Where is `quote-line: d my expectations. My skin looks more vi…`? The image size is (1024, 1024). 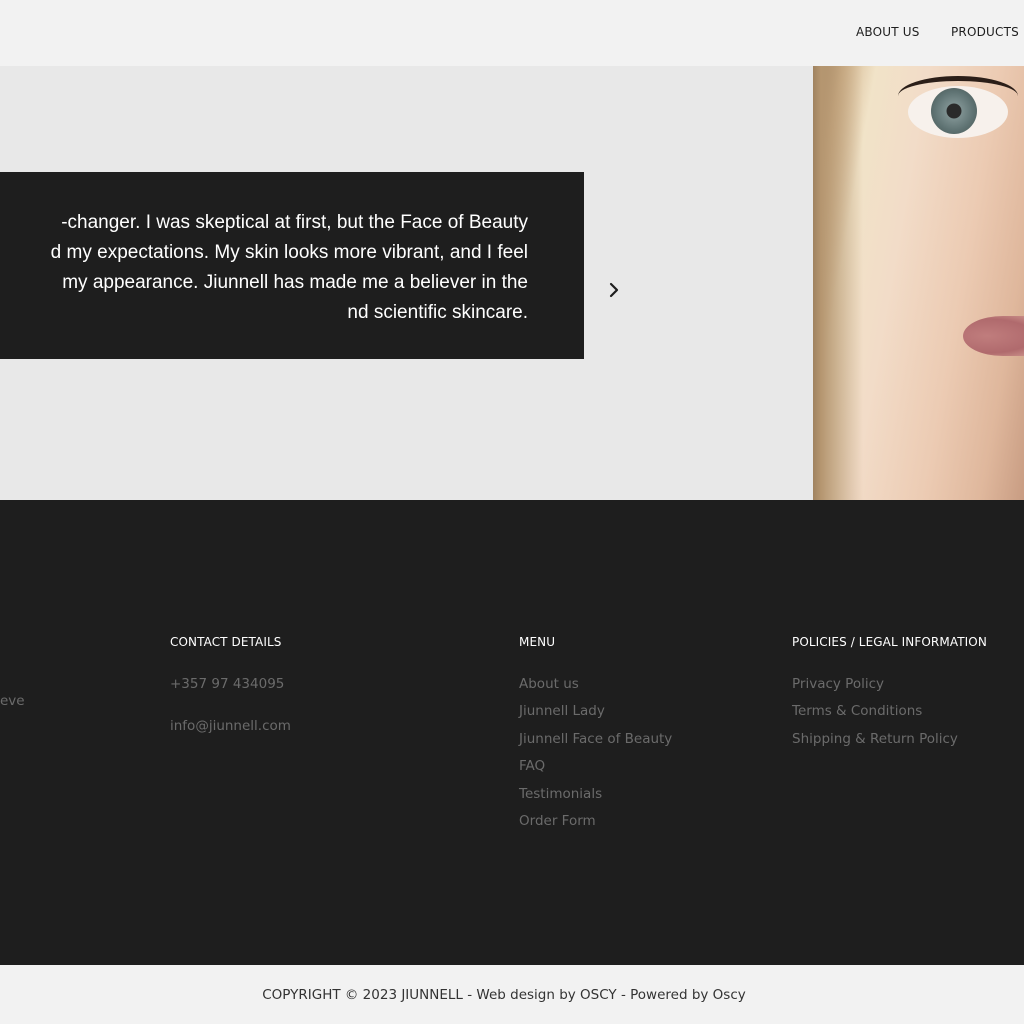
quote-line: d my expectations. My skin looks more vi… is located at coordinates (289, 252).